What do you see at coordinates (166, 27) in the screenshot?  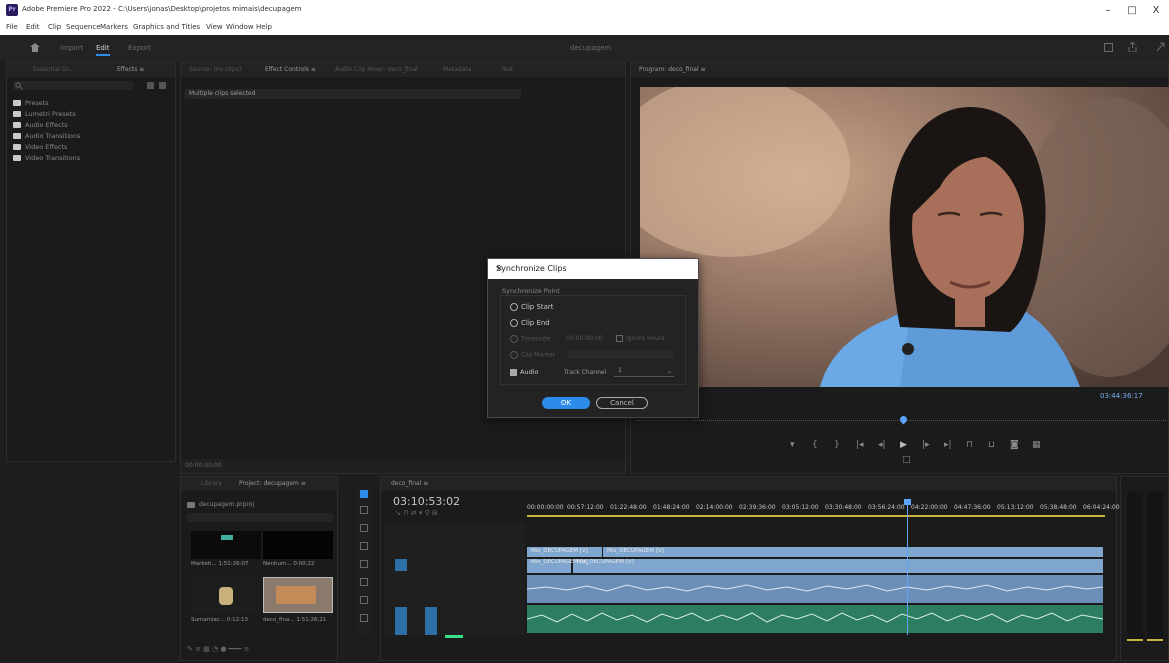 I see `menu-graphics: Graphics and Titles` at bounding box center [166, 27].